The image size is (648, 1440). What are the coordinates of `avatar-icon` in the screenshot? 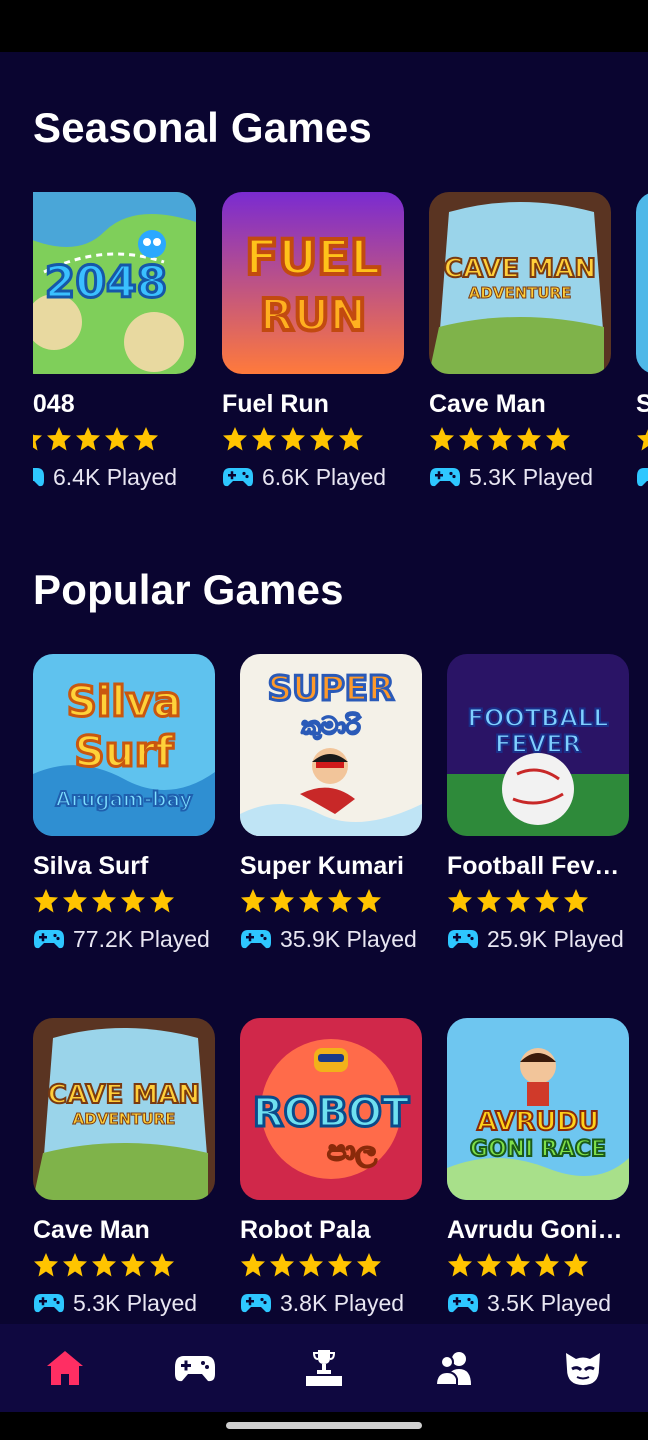 It's located at (583, 1369).